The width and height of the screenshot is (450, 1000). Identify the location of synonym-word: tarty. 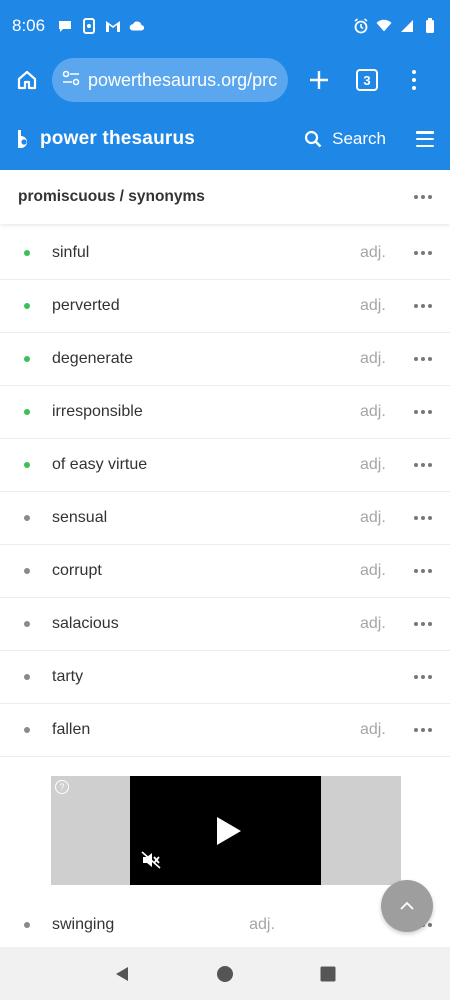
(67, 677).